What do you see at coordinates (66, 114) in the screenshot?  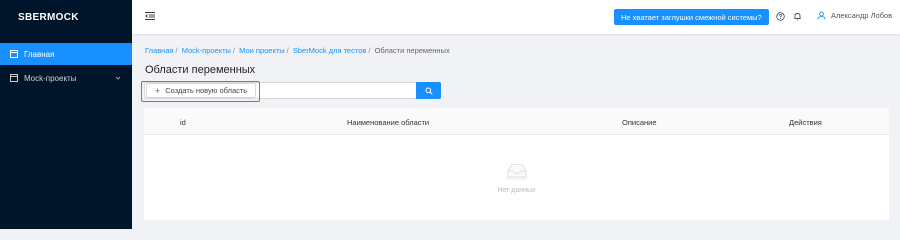 I see `sidebar: SBERMOCK Главная Mock-проекты` at bounding box center [66, 114].